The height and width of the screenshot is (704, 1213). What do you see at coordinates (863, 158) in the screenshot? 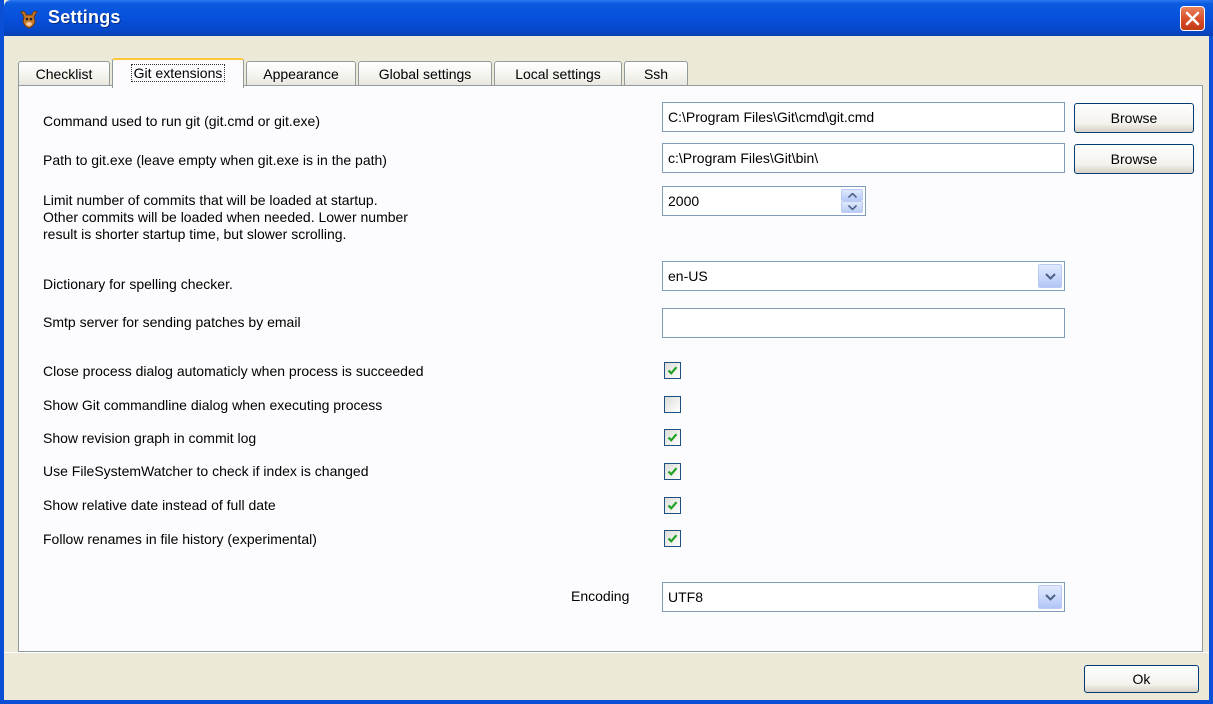
I see `git-path-input: c:\Program Files\Git\bin\` at bounding box center [863, 158].